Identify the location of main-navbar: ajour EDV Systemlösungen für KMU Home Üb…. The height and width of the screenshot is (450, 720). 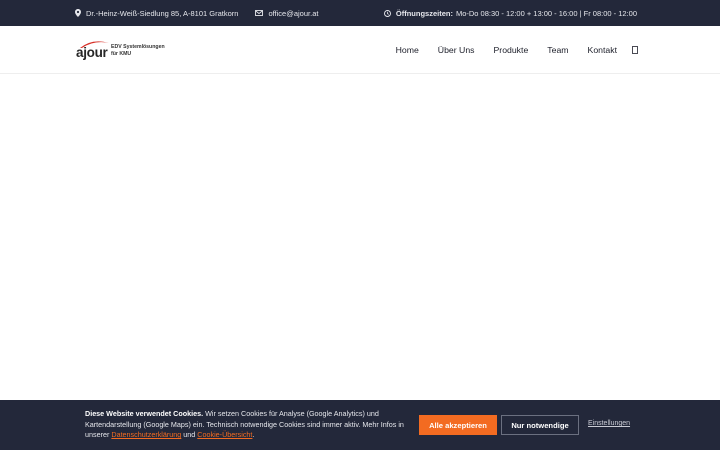
(360, 50).